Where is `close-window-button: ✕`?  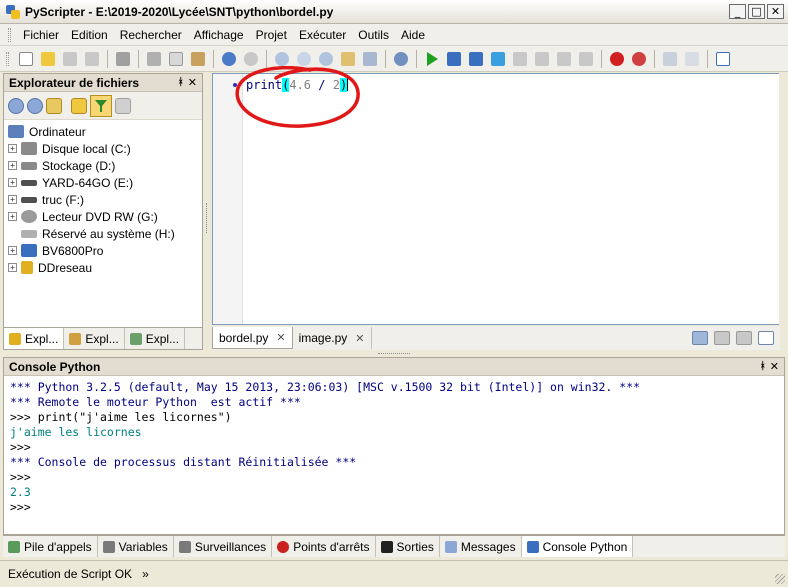
close-window-button: ✕ is located at coordinates (775, 11).